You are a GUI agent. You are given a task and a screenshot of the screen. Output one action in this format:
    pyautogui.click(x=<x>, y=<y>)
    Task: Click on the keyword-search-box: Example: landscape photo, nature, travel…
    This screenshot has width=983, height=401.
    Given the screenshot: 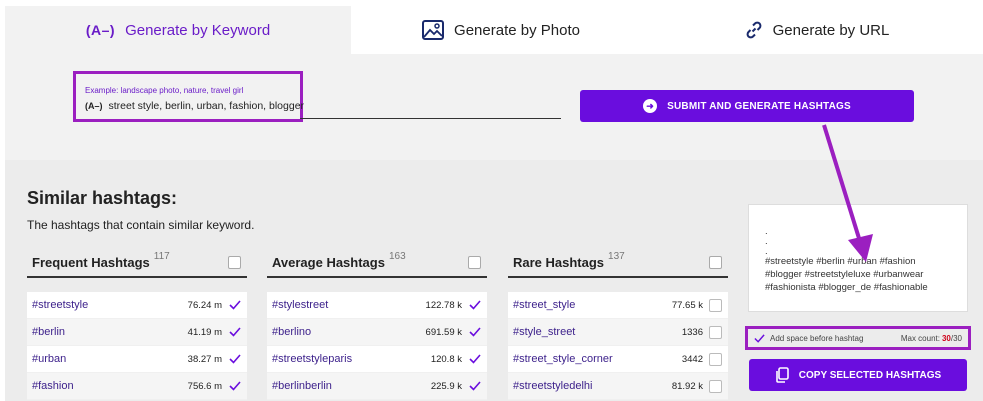 What is the action you would take?
    pyautogui.click(x=188, y=96)
    